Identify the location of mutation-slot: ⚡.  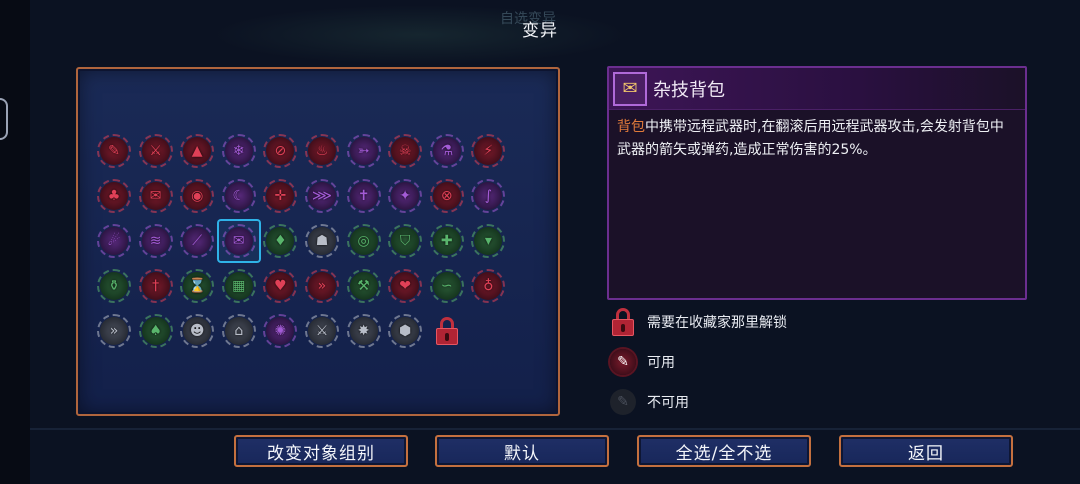
(488, 151).